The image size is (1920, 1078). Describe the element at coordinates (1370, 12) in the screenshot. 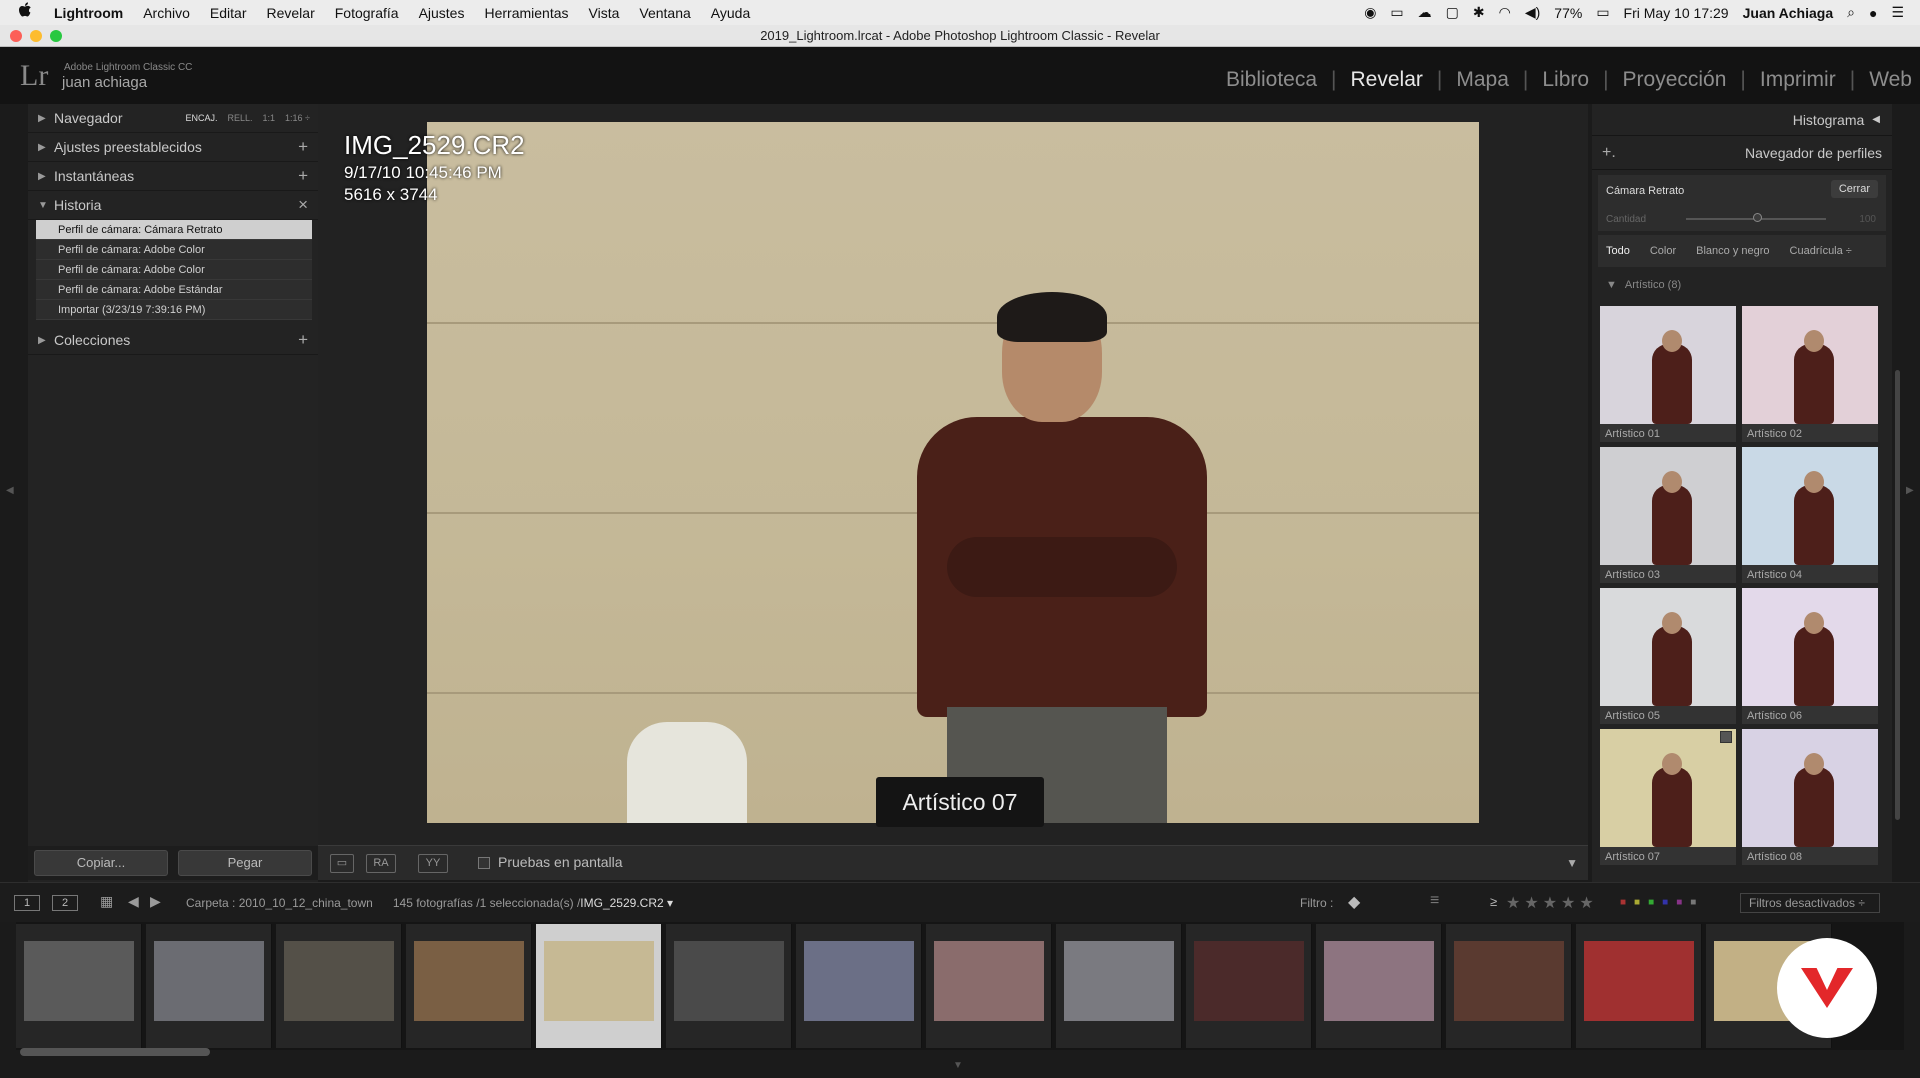

I see `record-icon: ◉` at that location.